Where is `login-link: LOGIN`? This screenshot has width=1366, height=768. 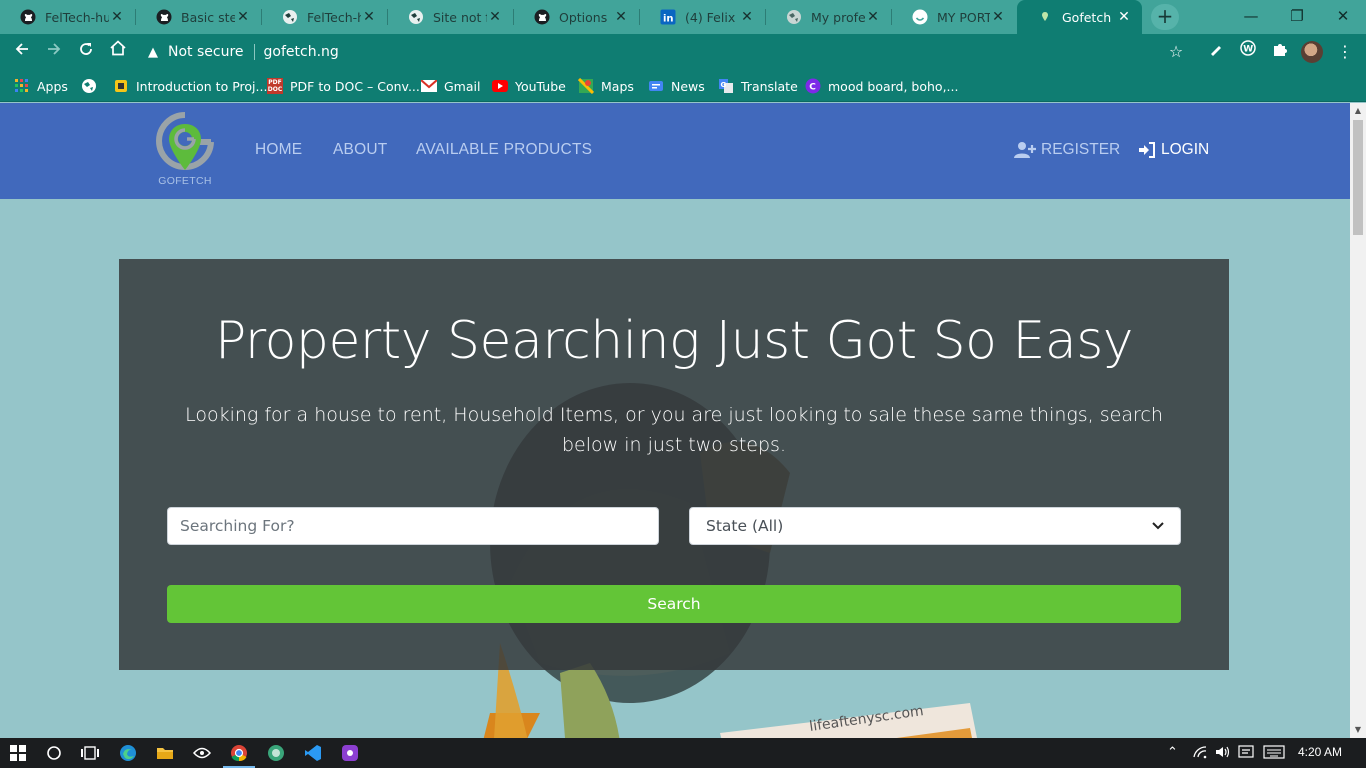 login-link: LOGIN is located at coordinates (1173, 150).